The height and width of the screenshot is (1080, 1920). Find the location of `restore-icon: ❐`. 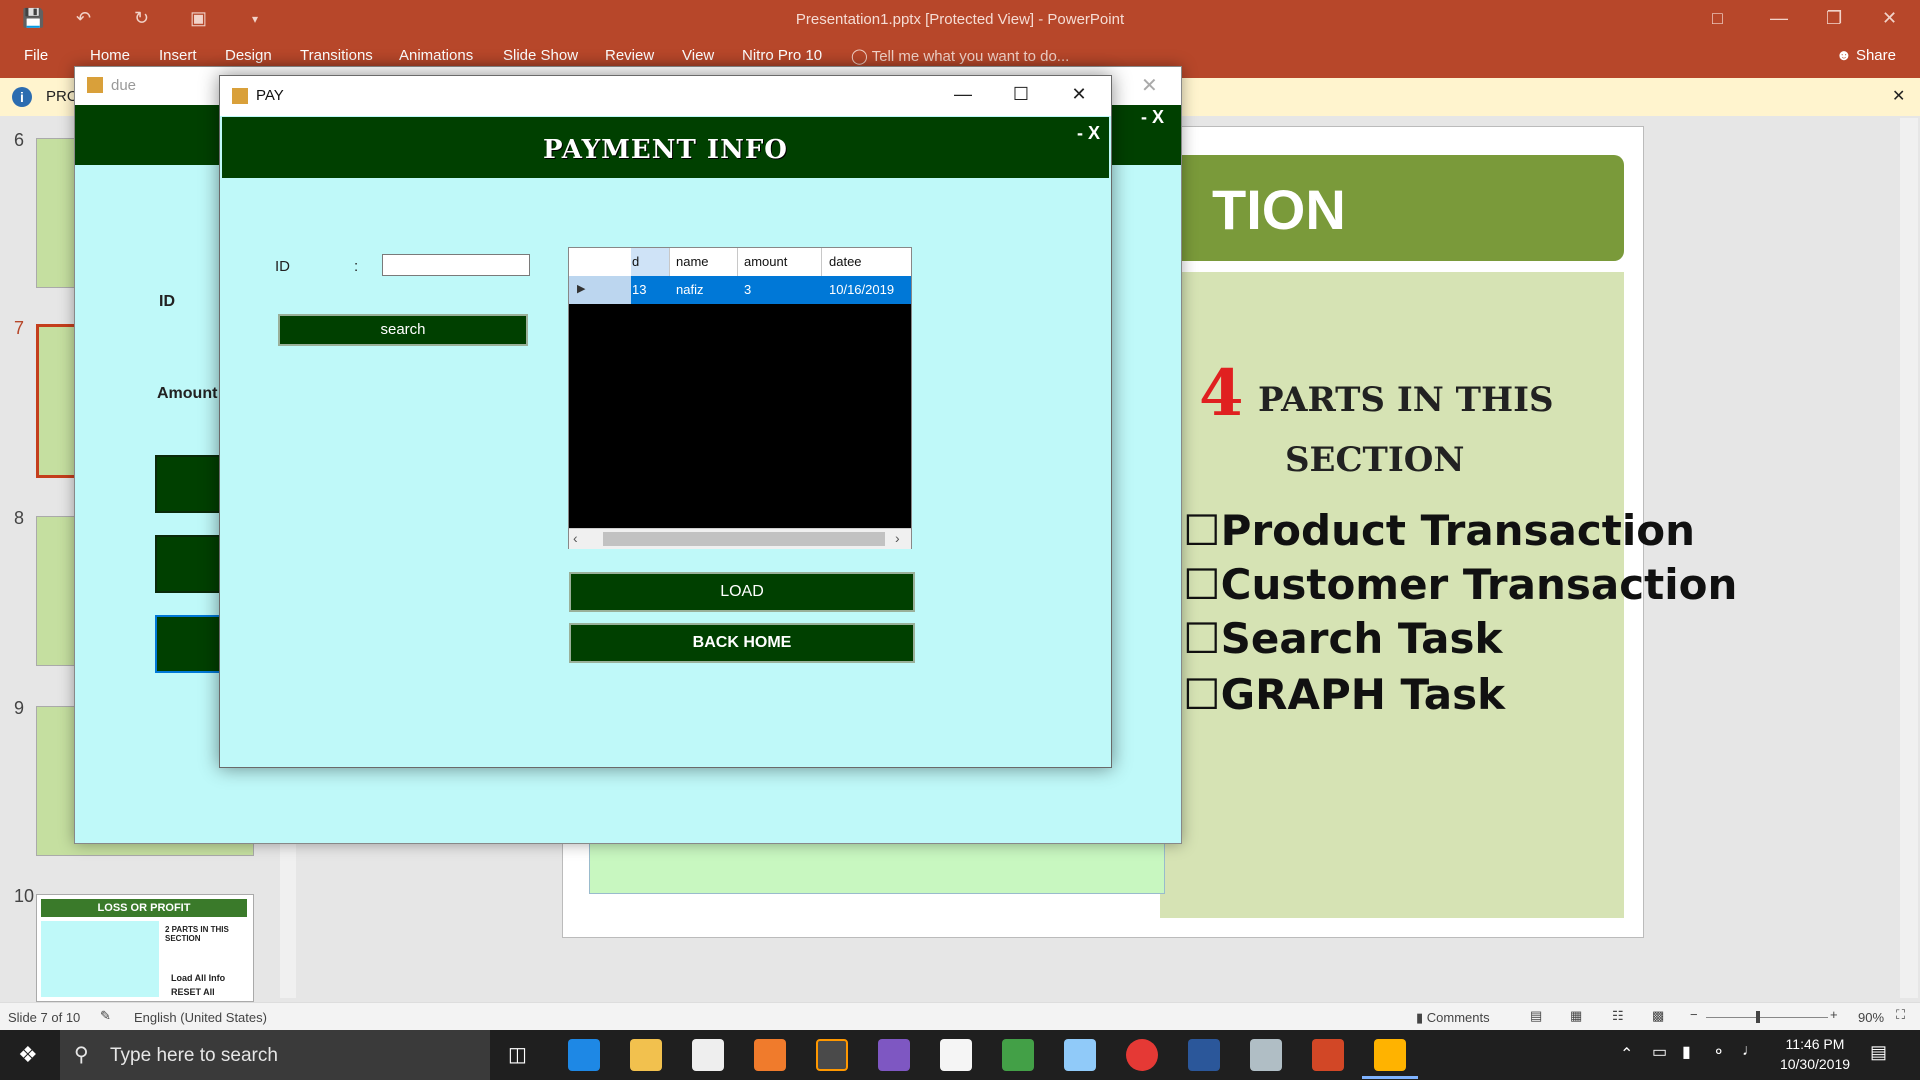

restore-icon: ❐ is located at coordinates (1834, 18).